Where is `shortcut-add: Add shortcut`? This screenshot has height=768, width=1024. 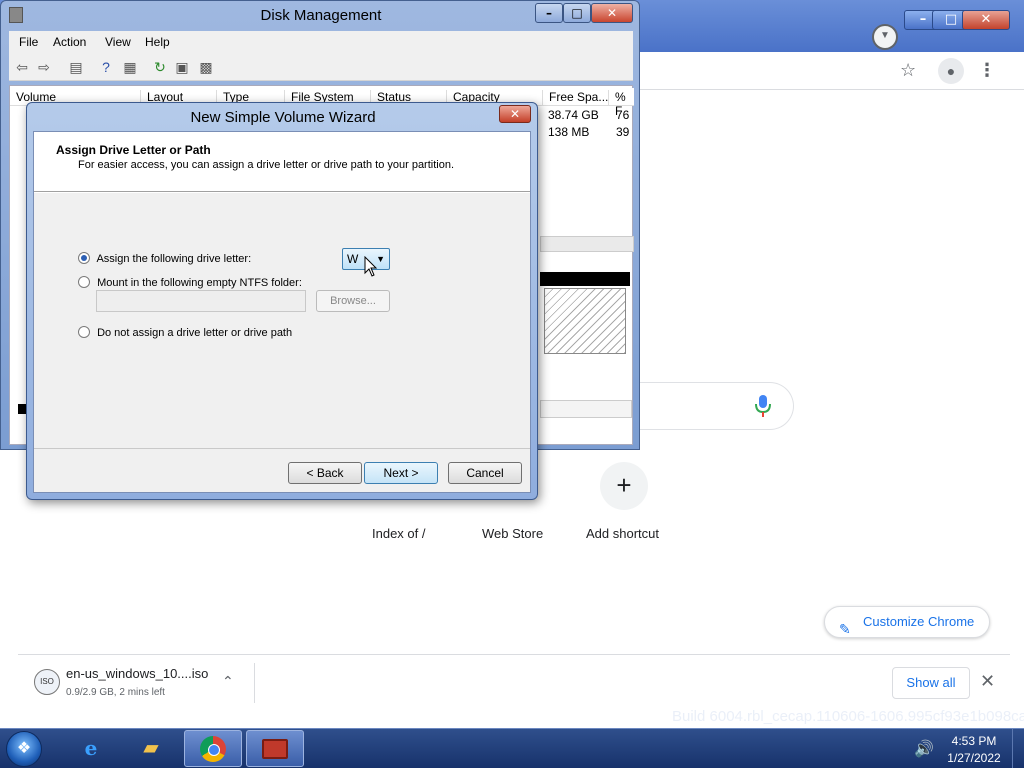
shortcut-add: Add shortcut is located at coordinates (622, 533).